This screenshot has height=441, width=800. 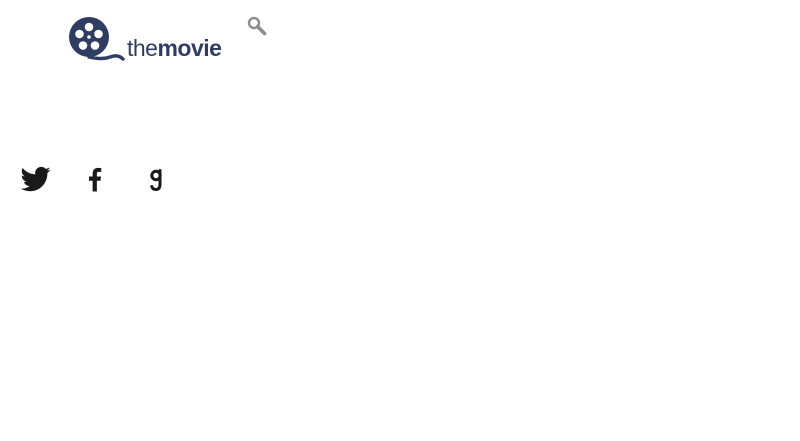 I want to click on magnifier-icon, so click(x=257, y=26).